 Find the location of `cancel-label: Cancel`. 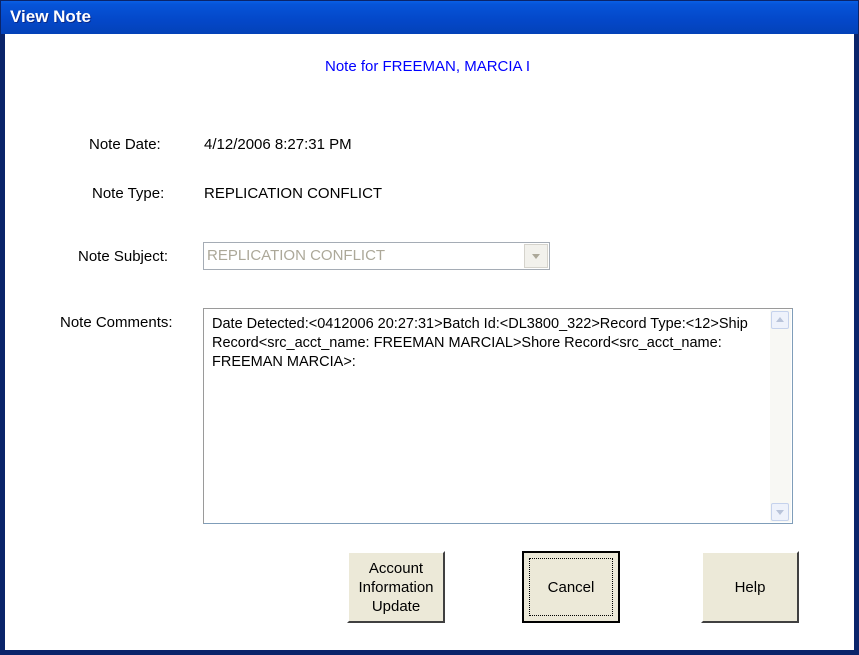

cancel-label: Cancel is located at coordinates (571, 587).